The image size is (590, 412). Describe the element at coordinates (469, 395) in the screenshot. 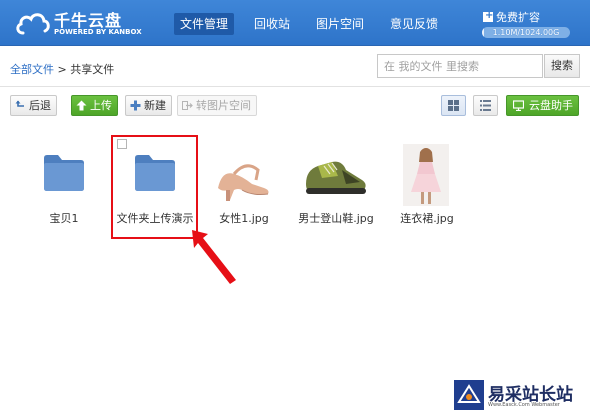

I see `watermark-logo-icon` at that location.